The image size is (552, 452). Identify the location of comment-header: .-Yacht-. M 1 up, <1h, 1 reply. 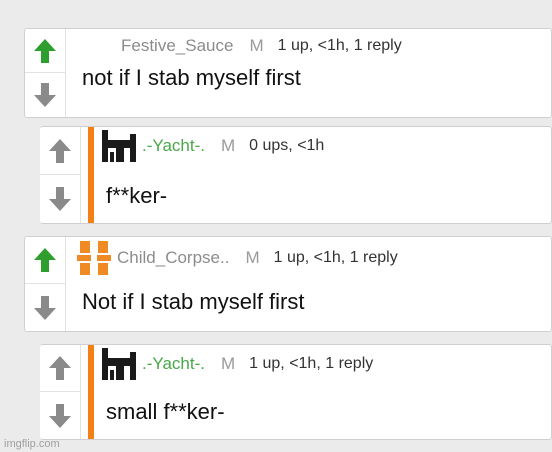
(326, 364).